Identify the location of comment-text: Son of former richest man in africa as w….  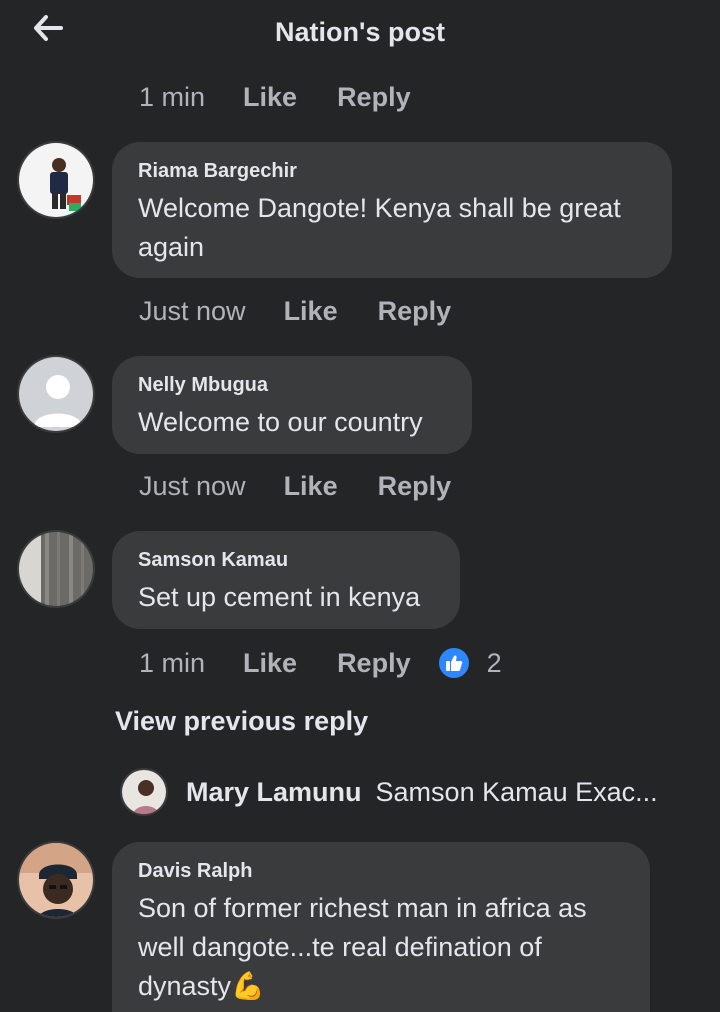
(381, 947).